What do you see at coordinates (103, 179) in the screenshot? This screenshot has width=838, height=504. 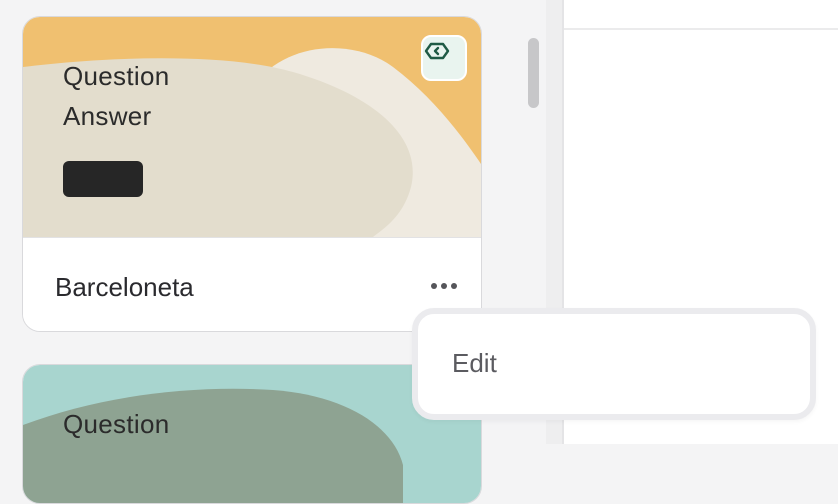 I see `redacted-pill` at bounding box center [103, 179].